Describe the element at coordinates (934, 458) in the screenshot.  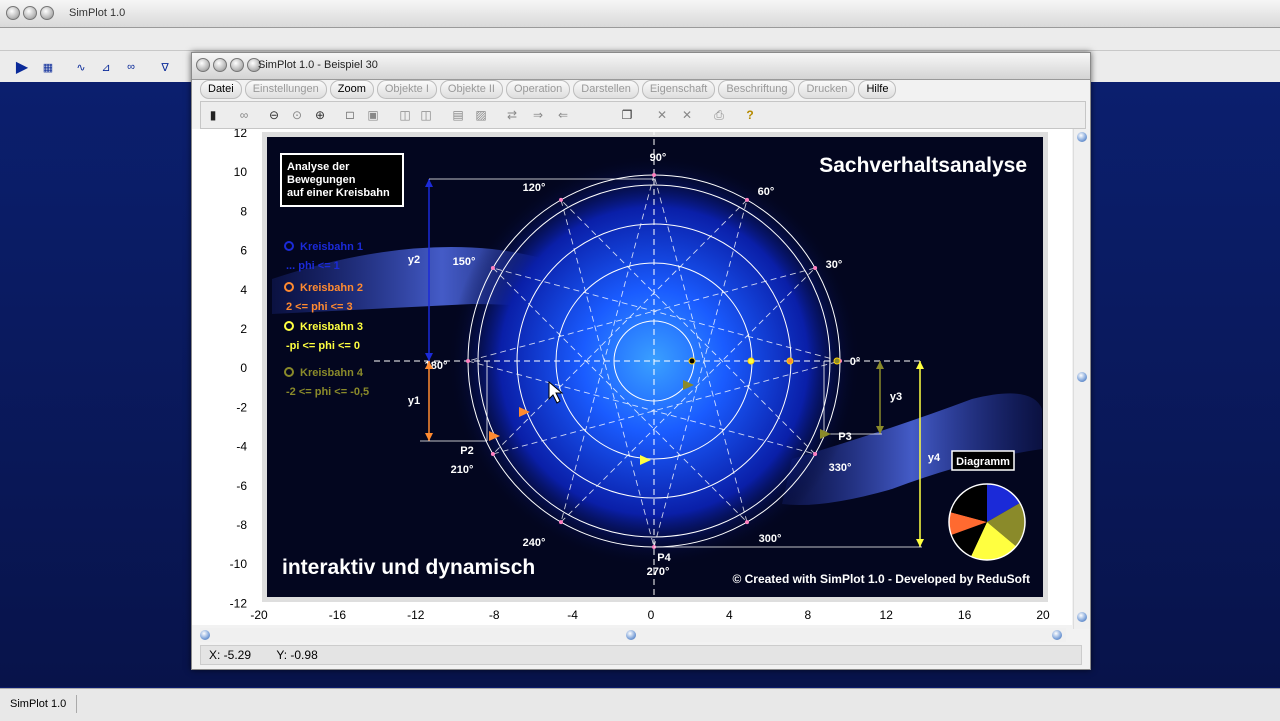
I see `dimension-label: y4` at that location.